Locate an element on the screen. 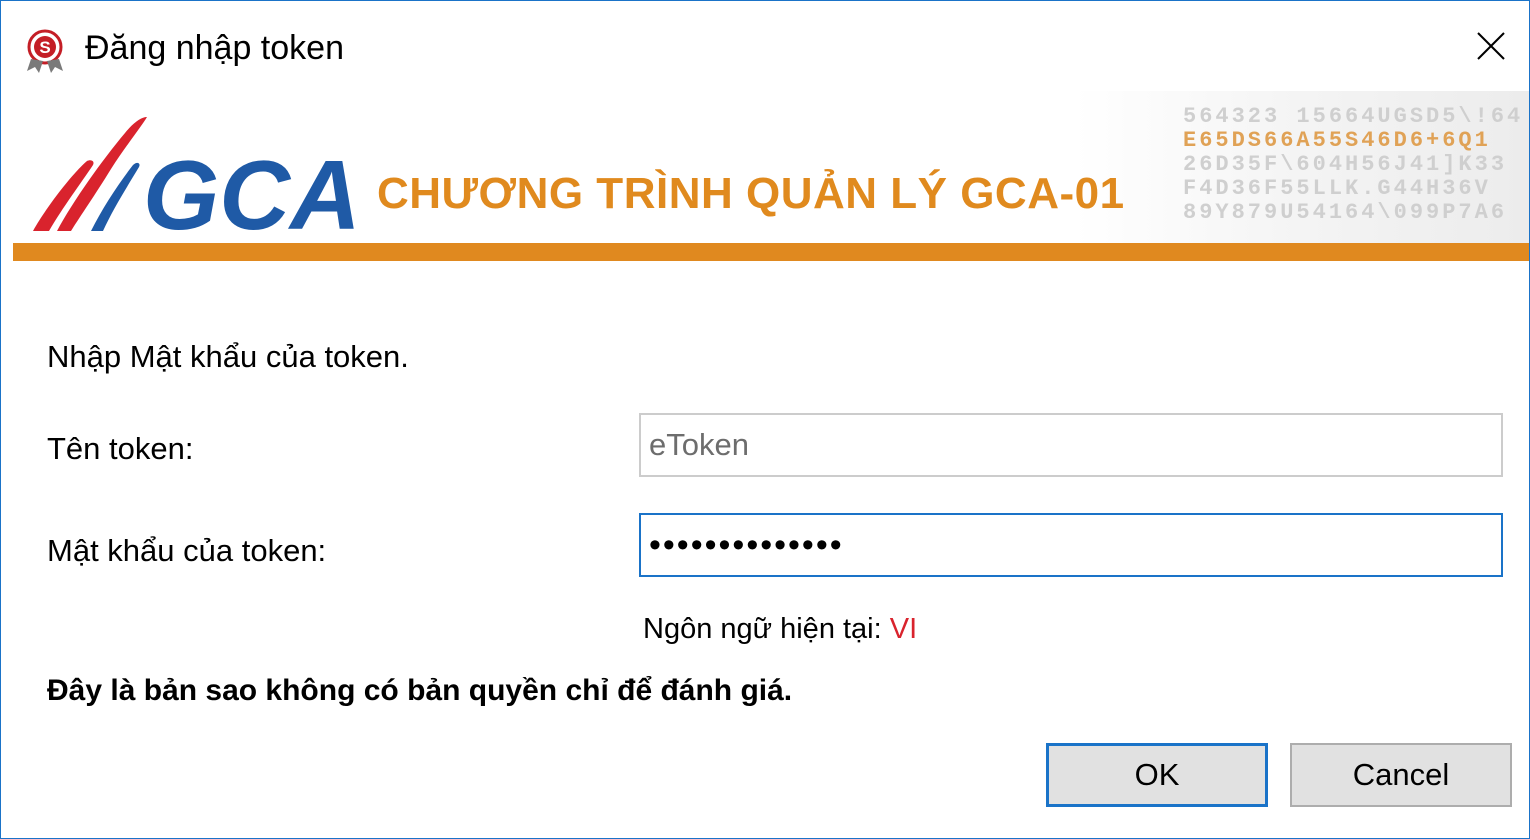 Image resolution: width=1530 pixels, height=839 pixels. svg-text: S is located at coordinates (44, 47).